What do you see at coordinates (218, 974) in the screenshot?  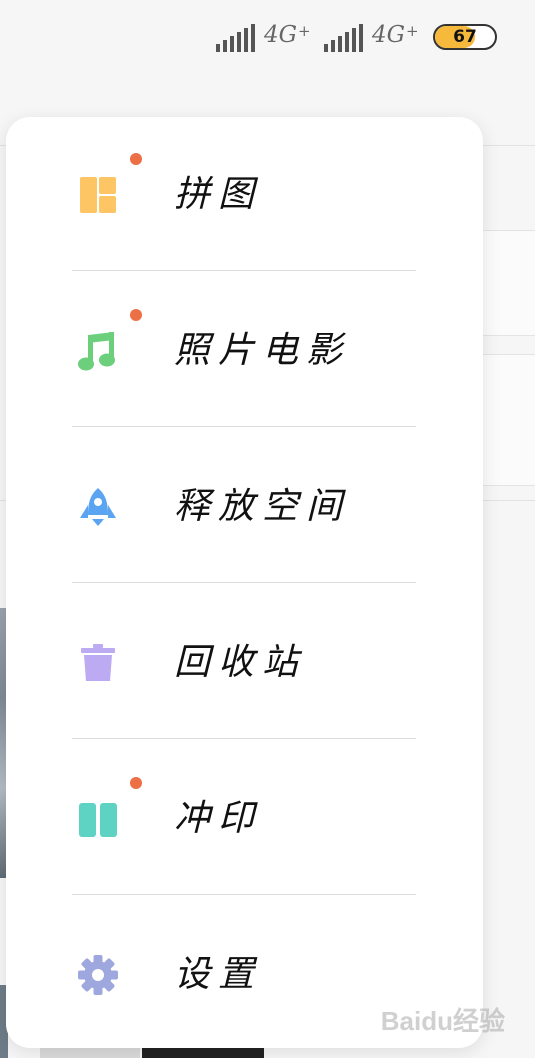 I see `menu-item-label: 设置` at bounding box center [218, 974].